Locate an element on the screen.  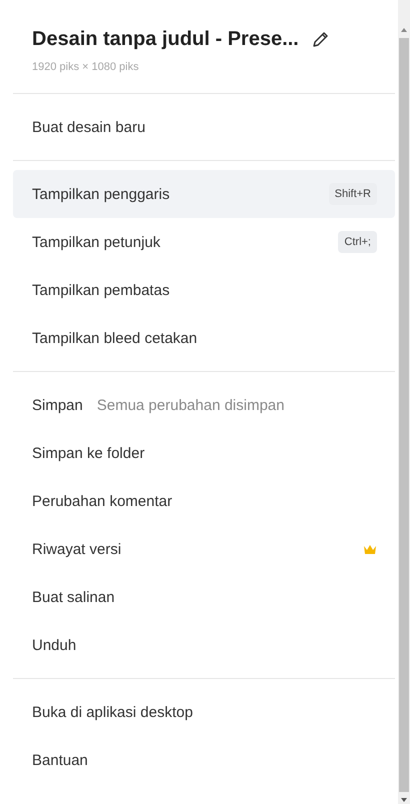
shortcut-hint: Ctrl+; is located at coordinates (357, 242).